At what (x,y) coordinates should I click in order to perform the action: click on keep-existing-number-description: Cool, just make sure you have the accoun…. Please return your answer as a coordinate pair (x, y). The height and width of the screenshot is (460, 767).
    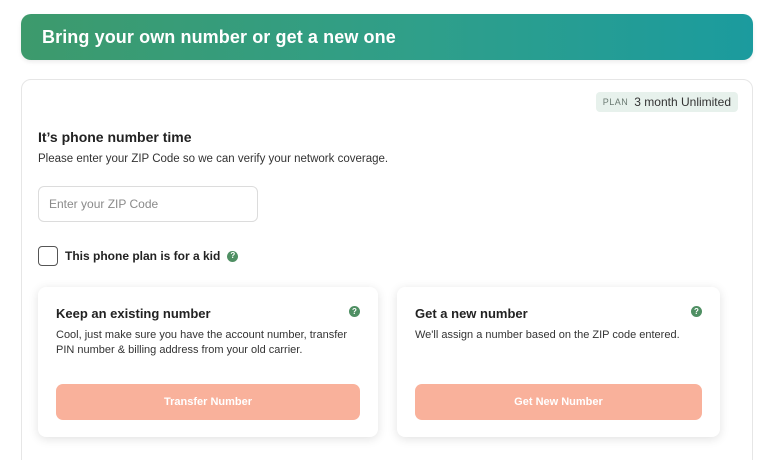
    Looking at the image, I should click on (202, 342).